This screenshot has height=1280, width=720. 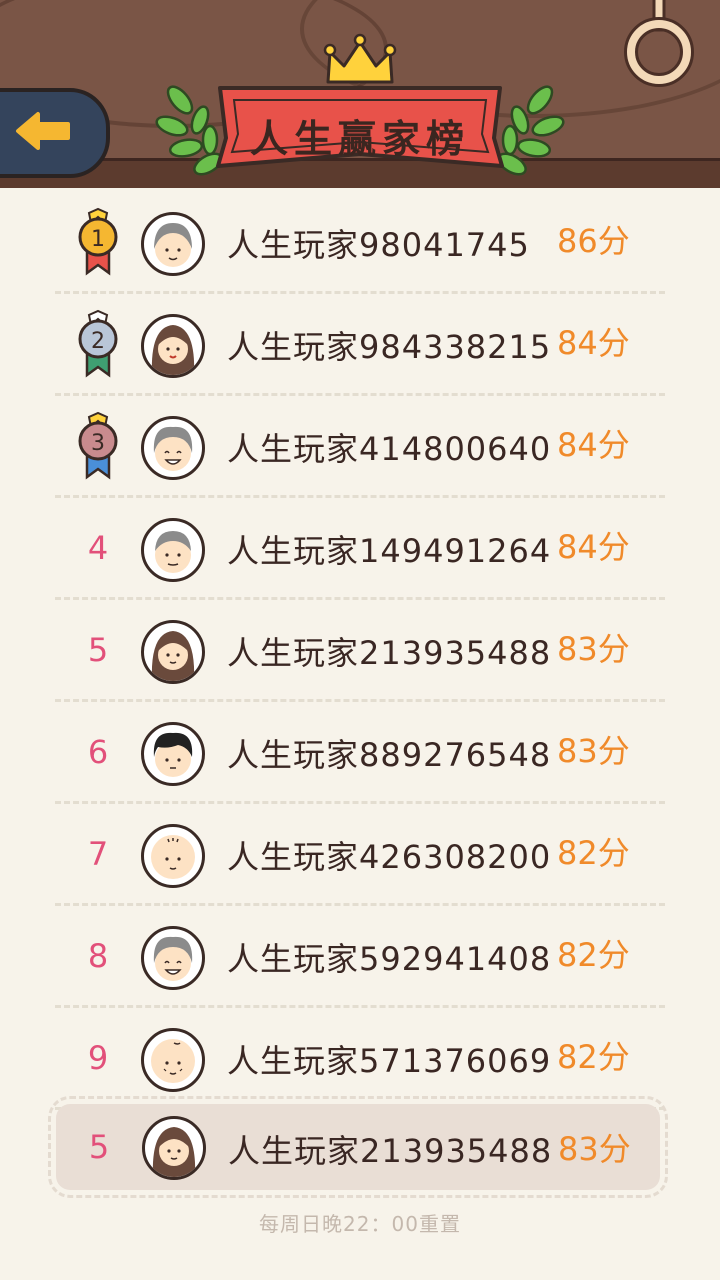 I want to click on rank-medal: 1, so click(x=98, y=242).